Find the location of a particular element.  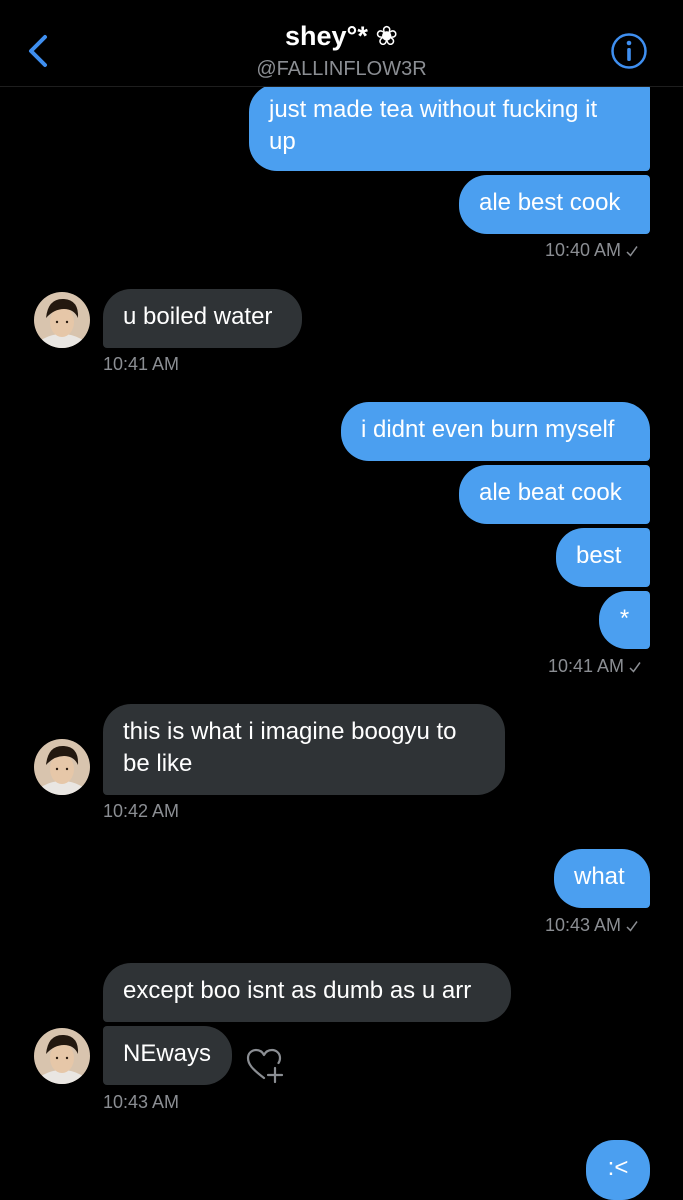

message-timestamp: 10:40 AM is located at coordinates (592, 250).